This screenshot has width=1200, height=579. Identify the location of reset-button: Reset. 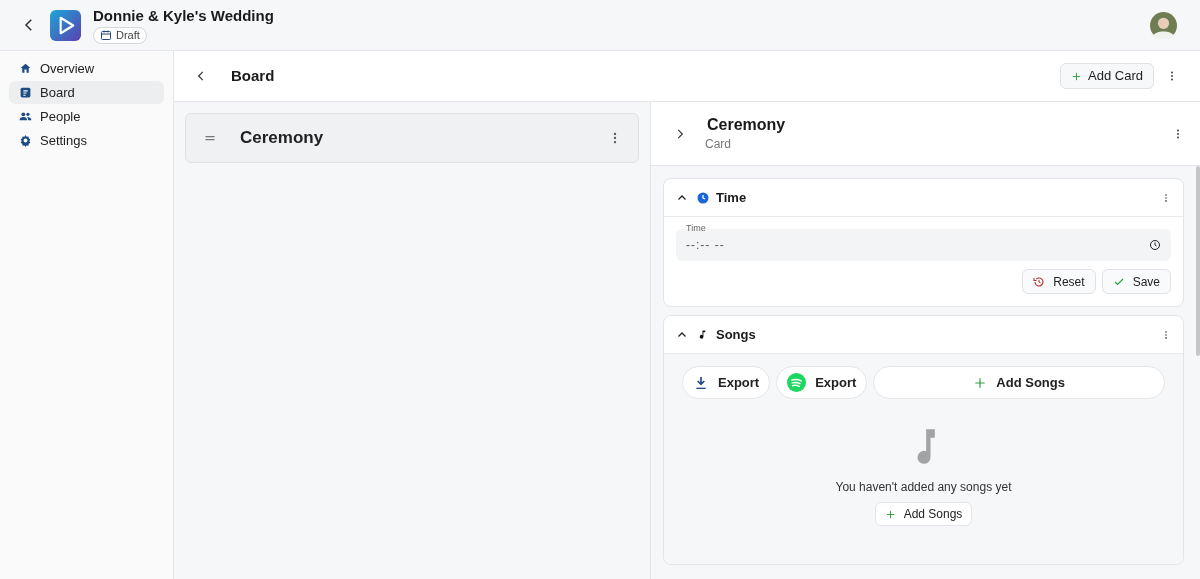
(1059, 281).